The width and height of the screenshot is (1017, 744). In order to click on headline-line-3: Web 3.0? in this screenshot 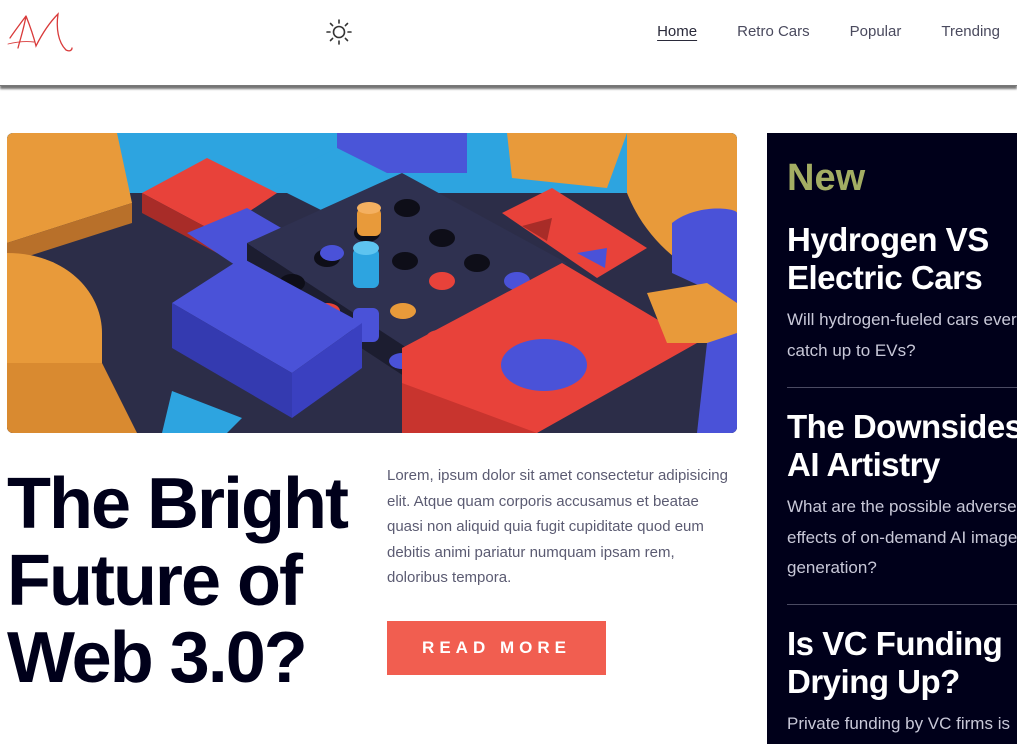, I will do `click(157, 658)`.